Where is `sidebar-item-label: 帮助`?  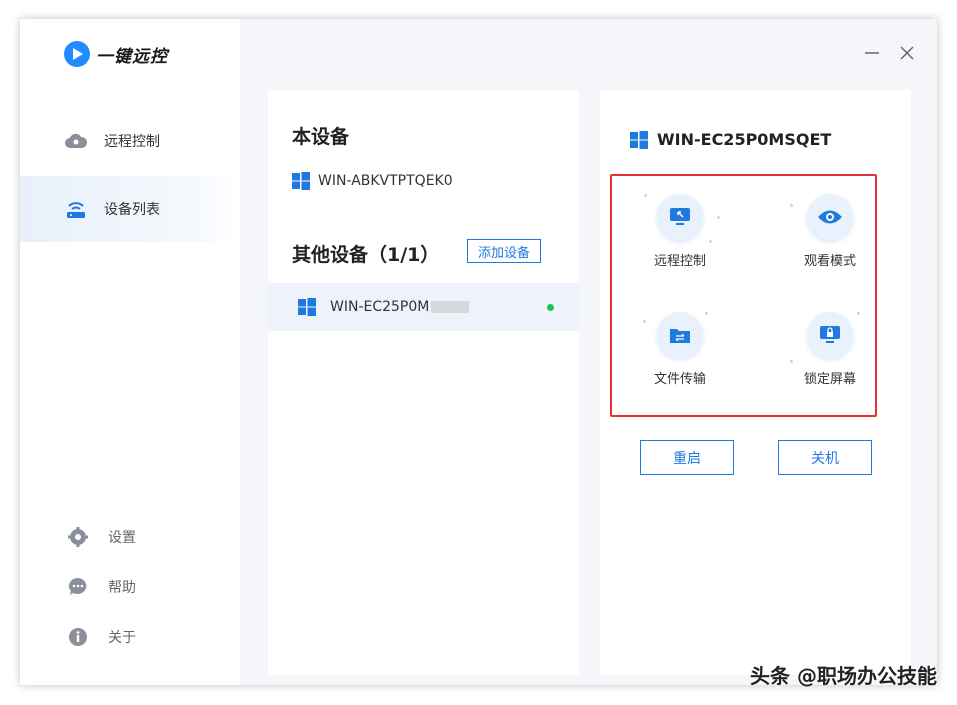 sidebar-item-label: 帮助 is located at coordinates (122, 588).